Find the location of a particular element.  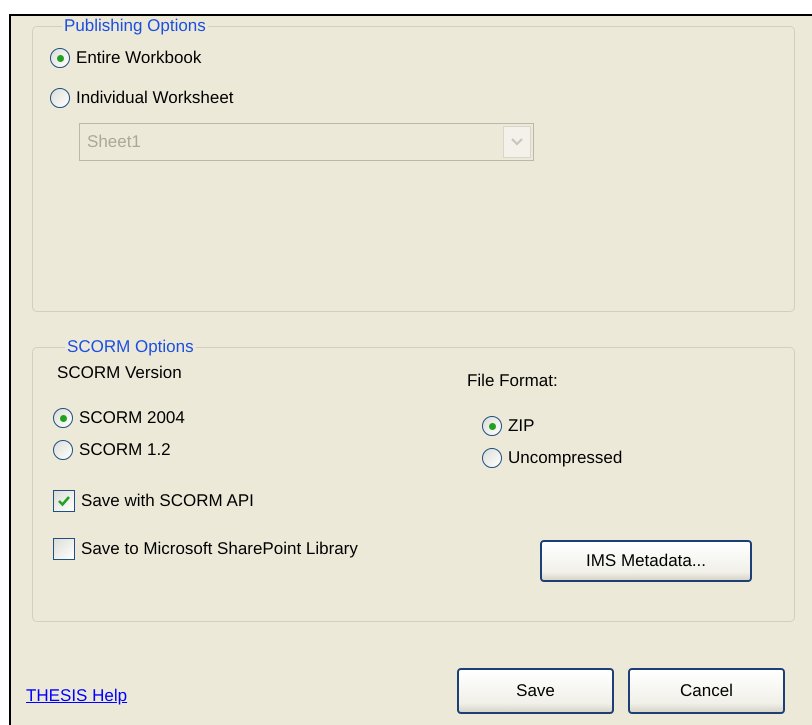

option-label: Uncompressed is located at coordinates (565, 458).